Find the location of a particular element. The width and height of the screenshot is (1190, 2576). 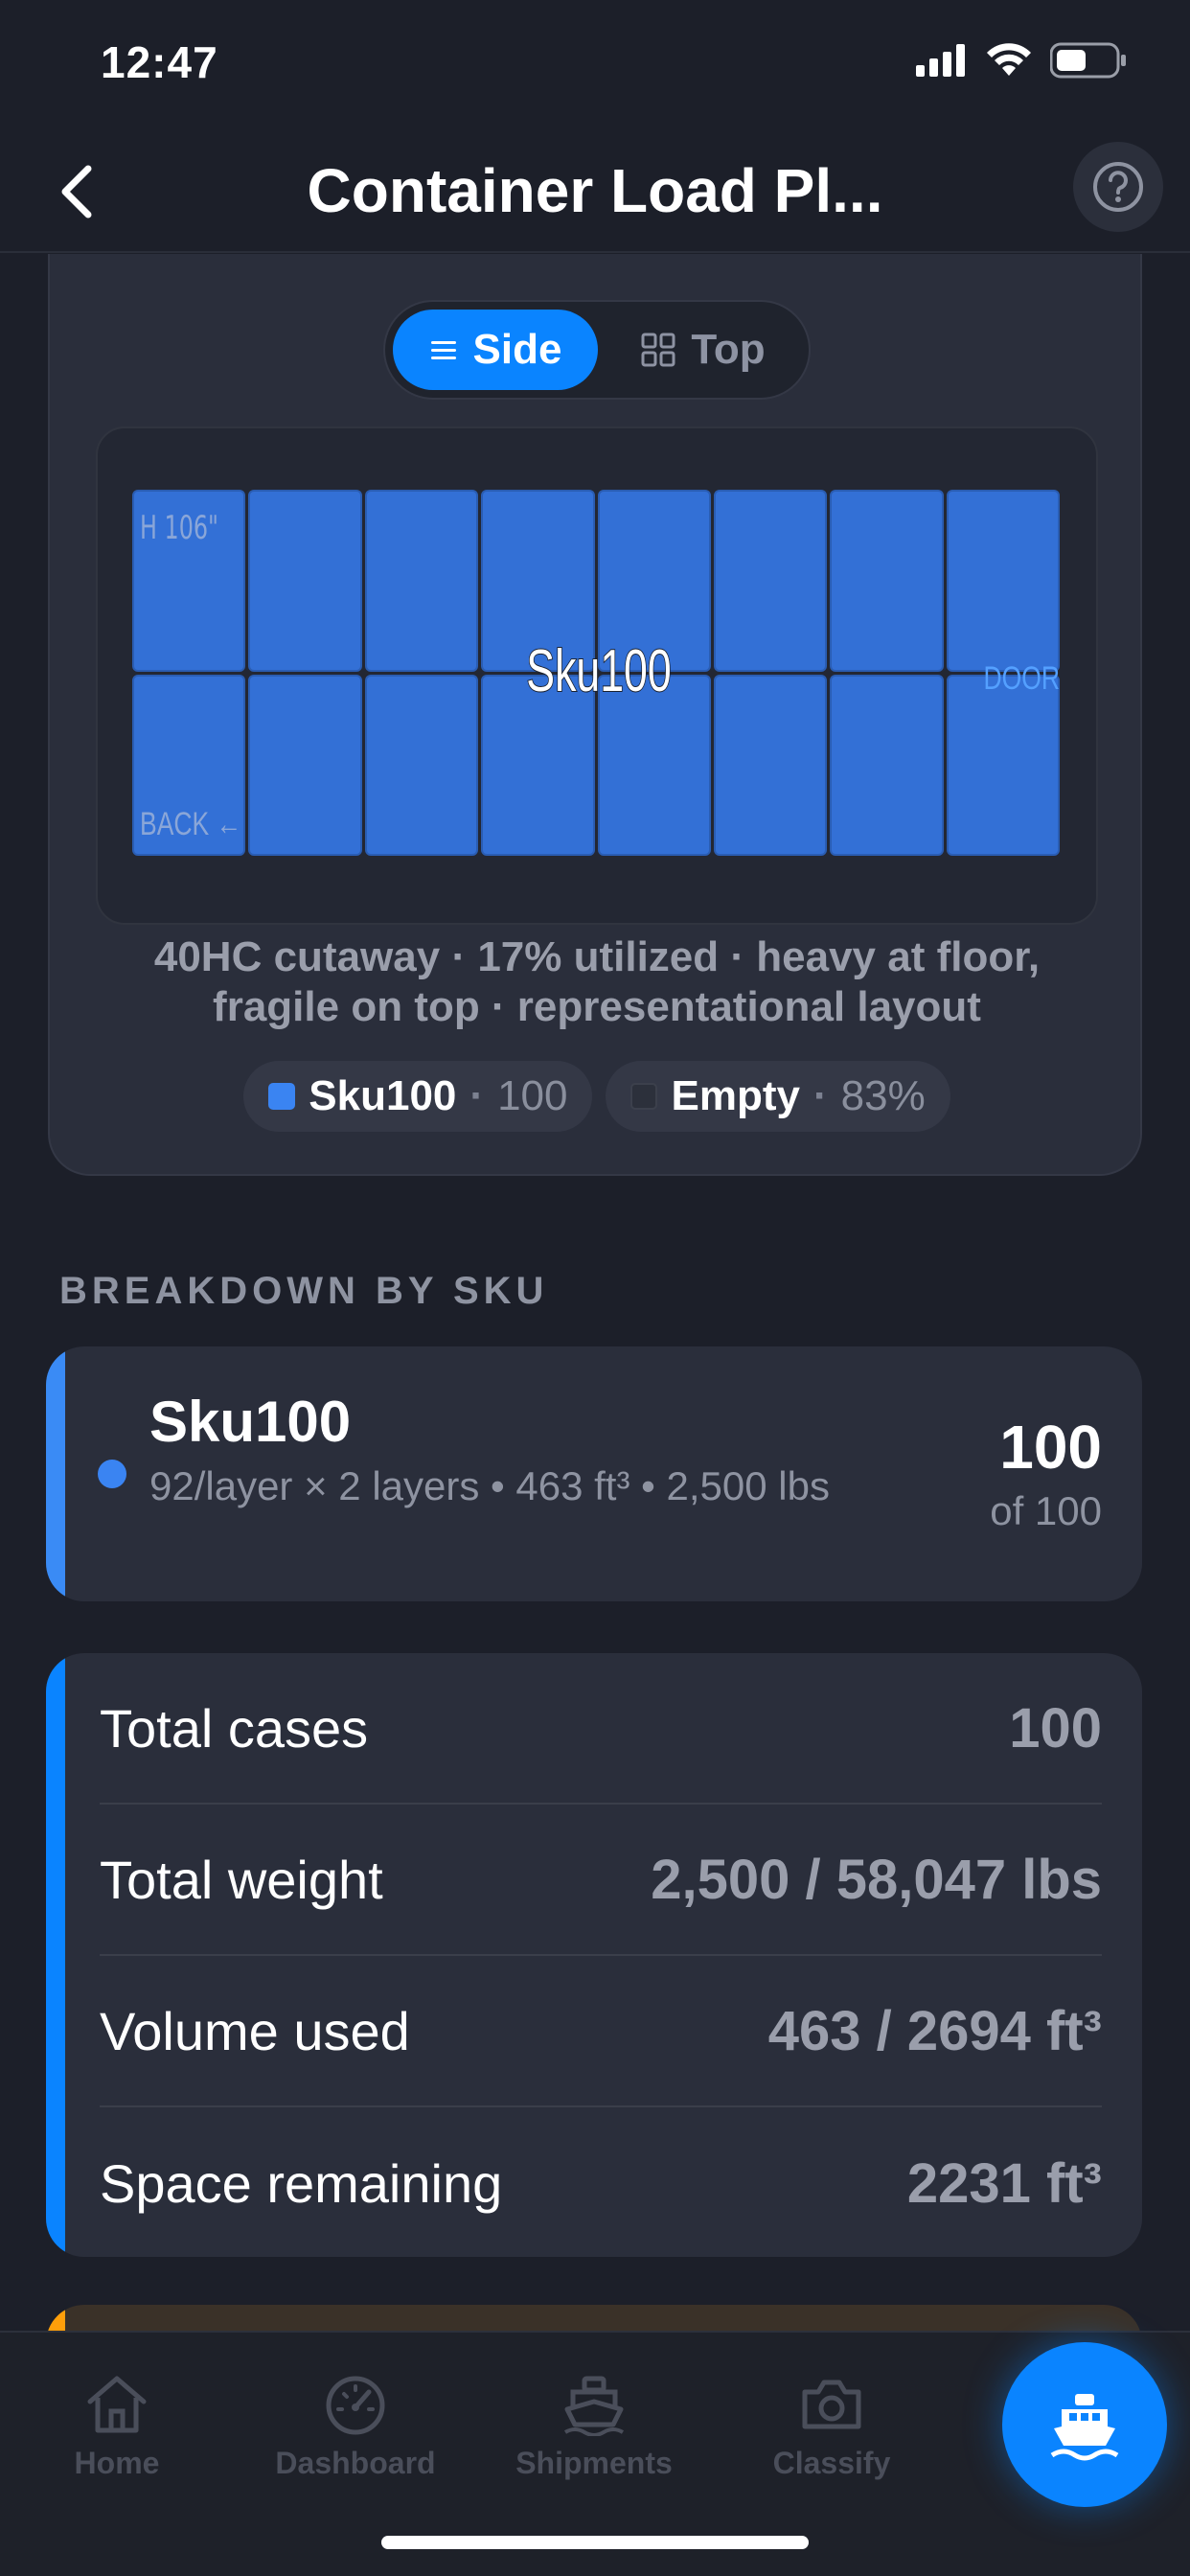

question-circle-icon is located at coordinates (1118, 187).